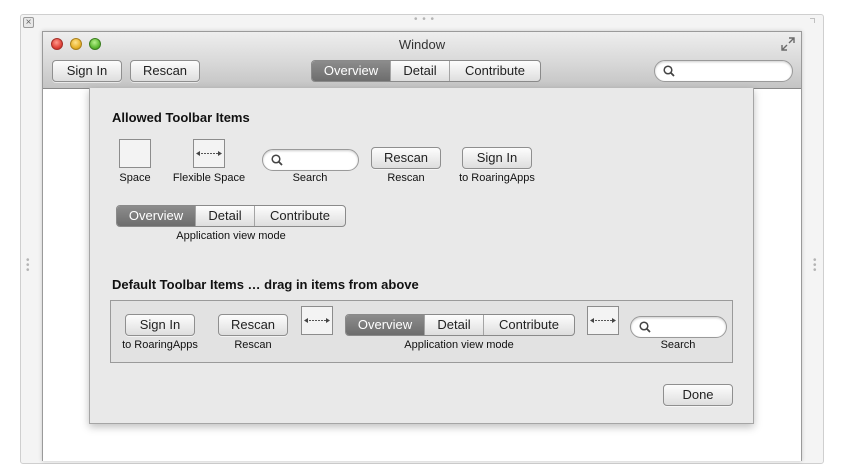 The image size is (844, 464). I want to click on default-search-item, so click(678, 327).